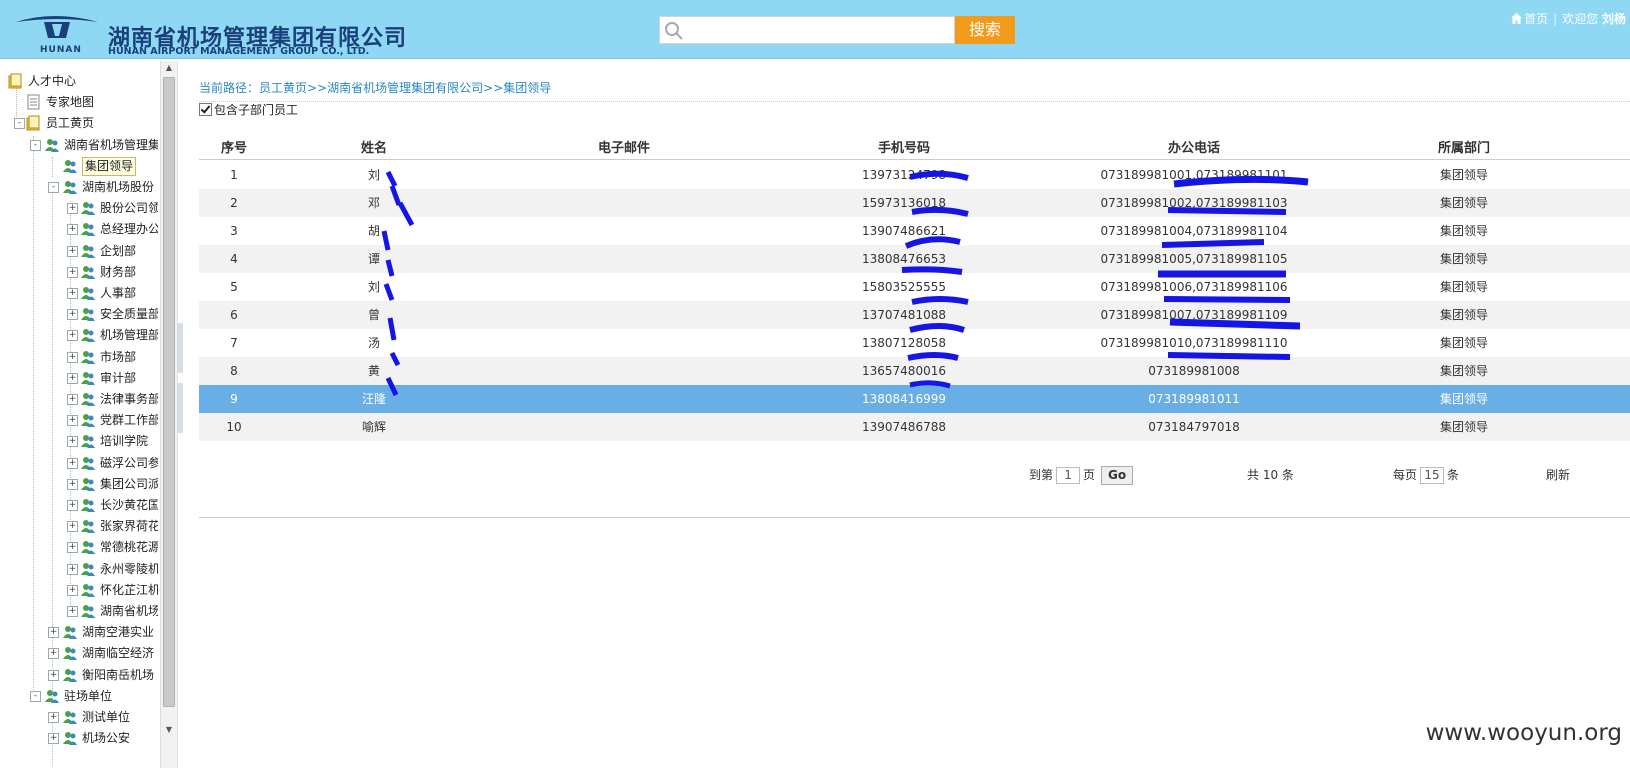  Describe the element at coordinates (1117, 475) in the screenshot. I see `go-button: Go` at that location.